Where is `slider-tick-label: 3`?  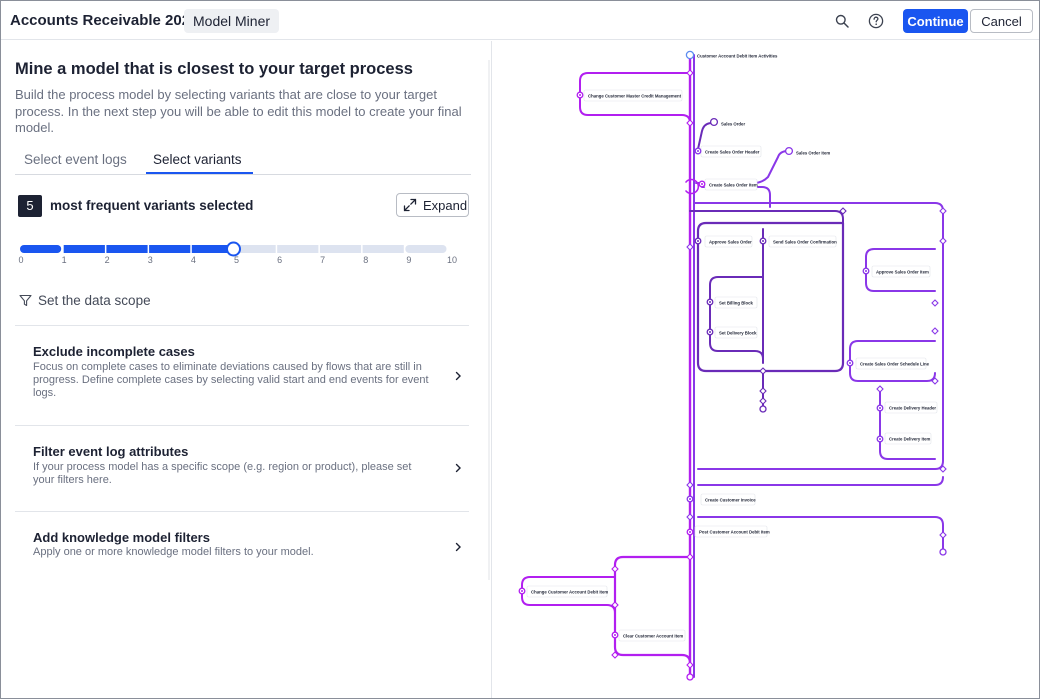
slider-tick-label: 3 is located at coordinates (150, 260).